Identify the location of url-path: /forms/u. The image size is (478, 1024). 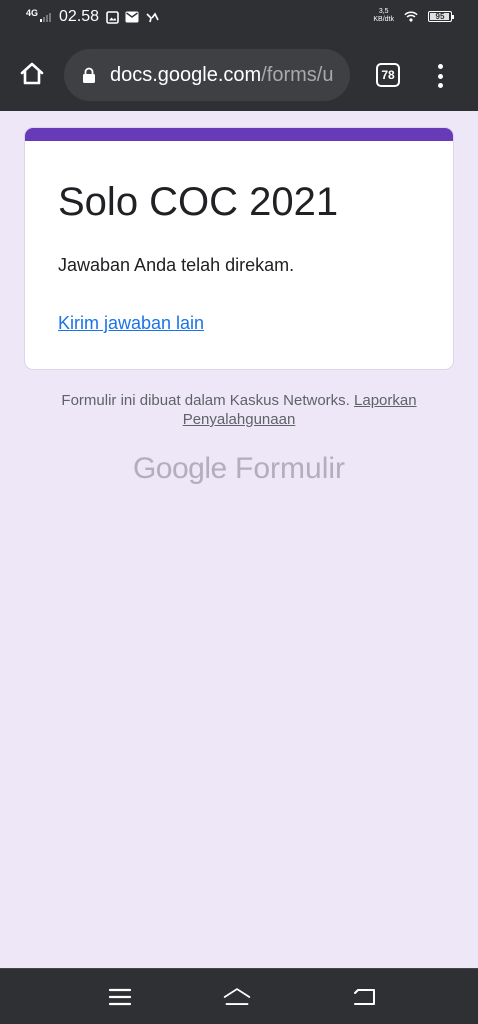
(297, 74).